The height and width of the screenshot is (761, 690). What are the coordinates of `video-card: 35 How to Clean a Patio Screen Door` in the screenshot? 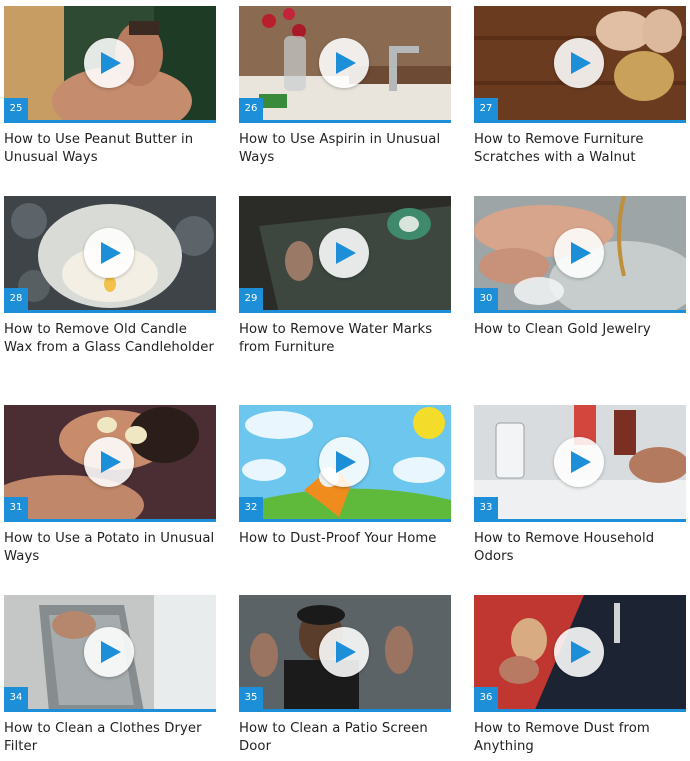 It's located at (345, 675).